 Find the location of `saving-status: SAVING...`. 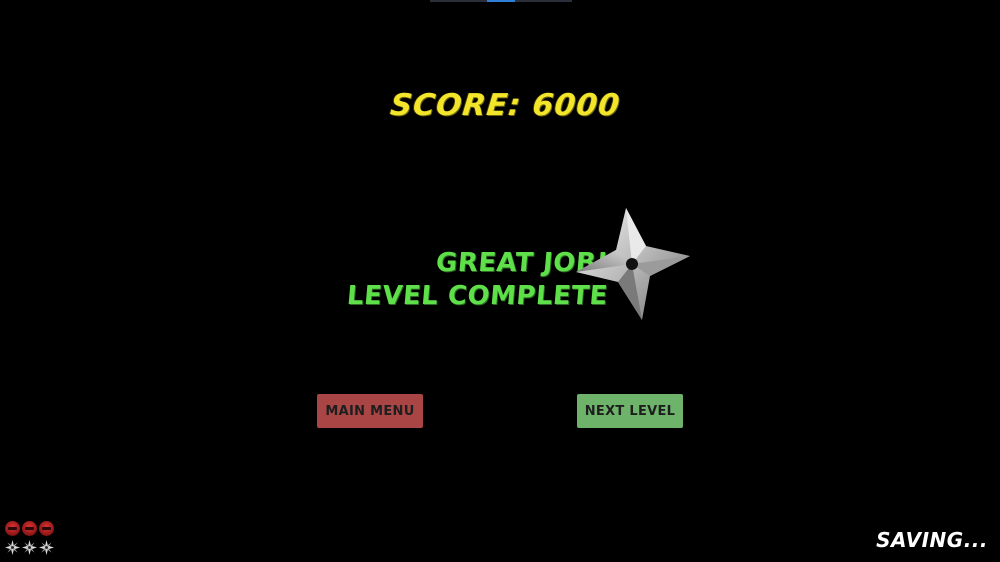

saving-status: SAVING... is located at coordinates (932, 540).